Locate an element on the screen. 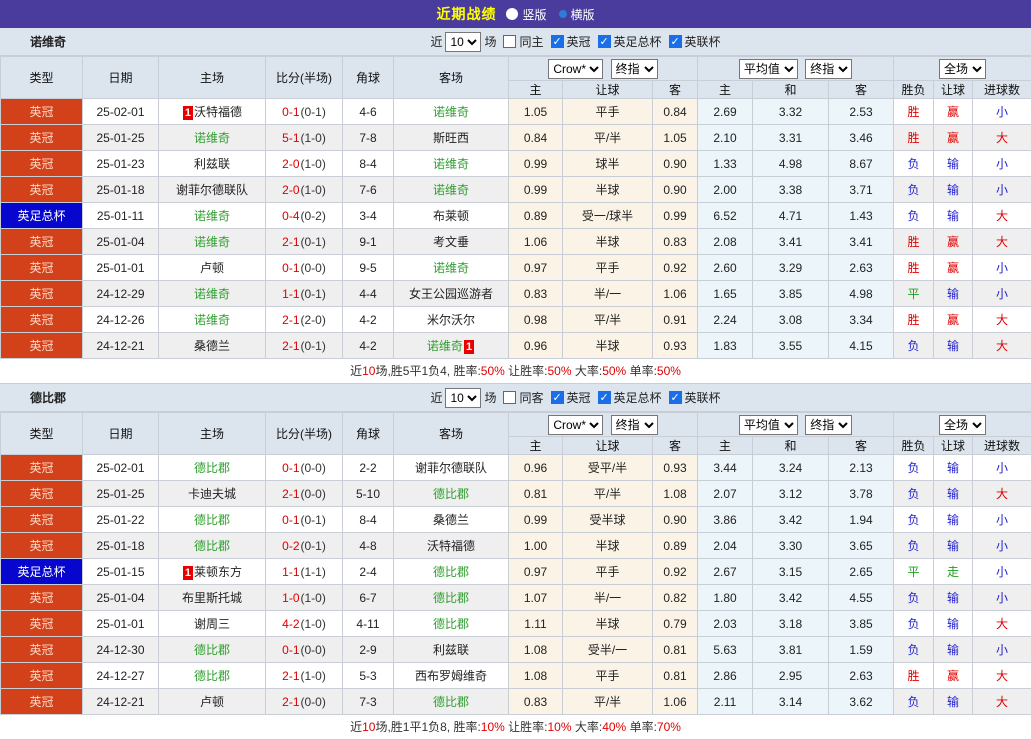 Image resolution: width=1031 pixels, height=740 pixels. summary-segment: 50% is located at coordinates (560, 371).